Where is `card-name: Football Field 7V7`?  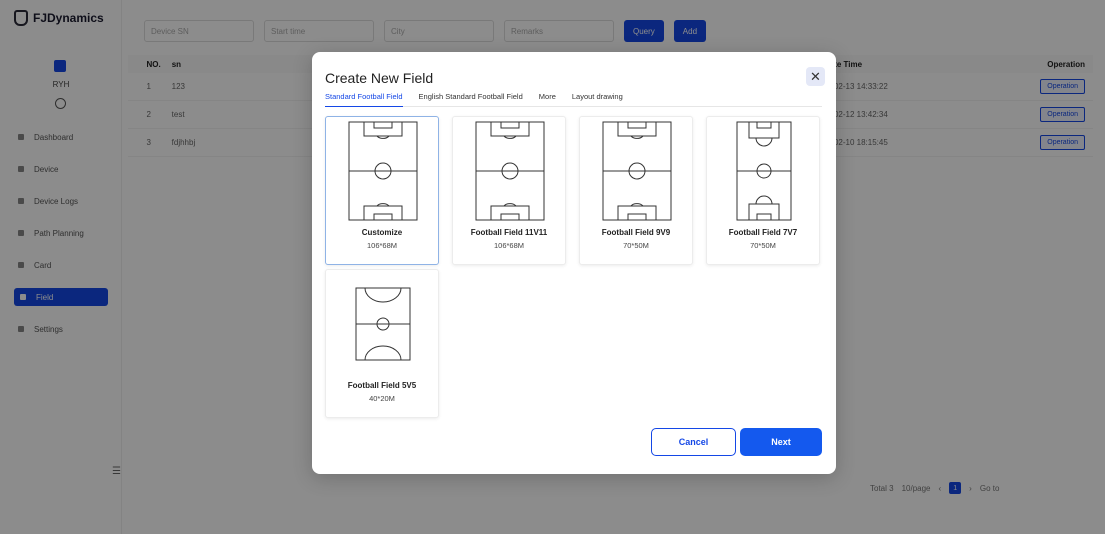 card-name: Football Field 7V7 is located at coordinates (763, 232).